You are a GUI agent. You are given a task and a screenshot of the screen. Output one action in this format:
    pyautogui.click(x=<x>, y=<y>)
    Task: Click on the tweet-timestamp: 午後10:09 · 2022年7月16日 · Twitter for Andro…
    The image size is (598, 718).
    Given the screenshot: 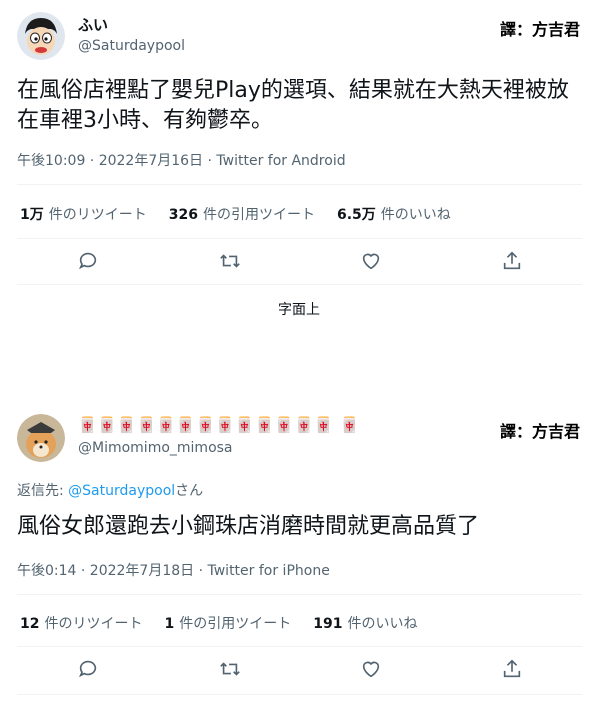 What is the action you would take?
    pyautogui.click(x=181, y=160)
    